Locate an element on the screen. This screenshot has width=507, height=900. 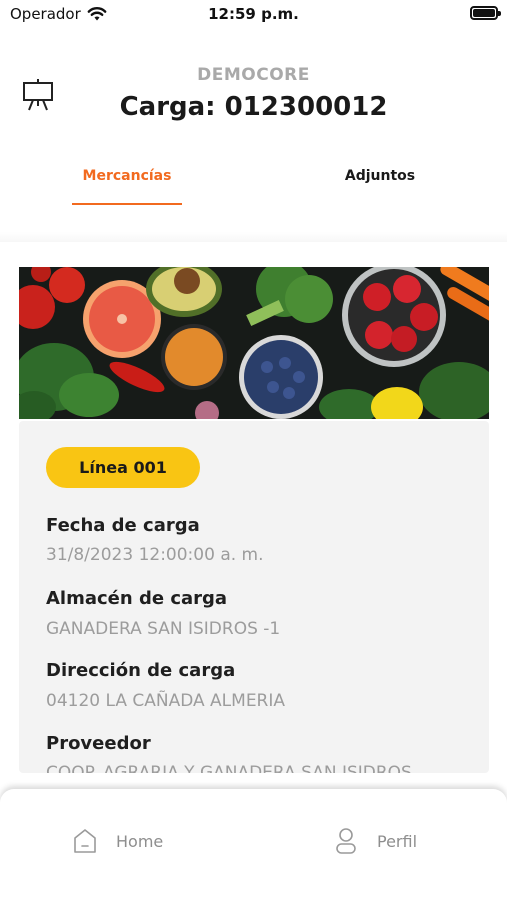
field-value-proveedor: COOP. AGRARIA Y GANADERA SAN ISIDROS is located at coordinates (229, 768).